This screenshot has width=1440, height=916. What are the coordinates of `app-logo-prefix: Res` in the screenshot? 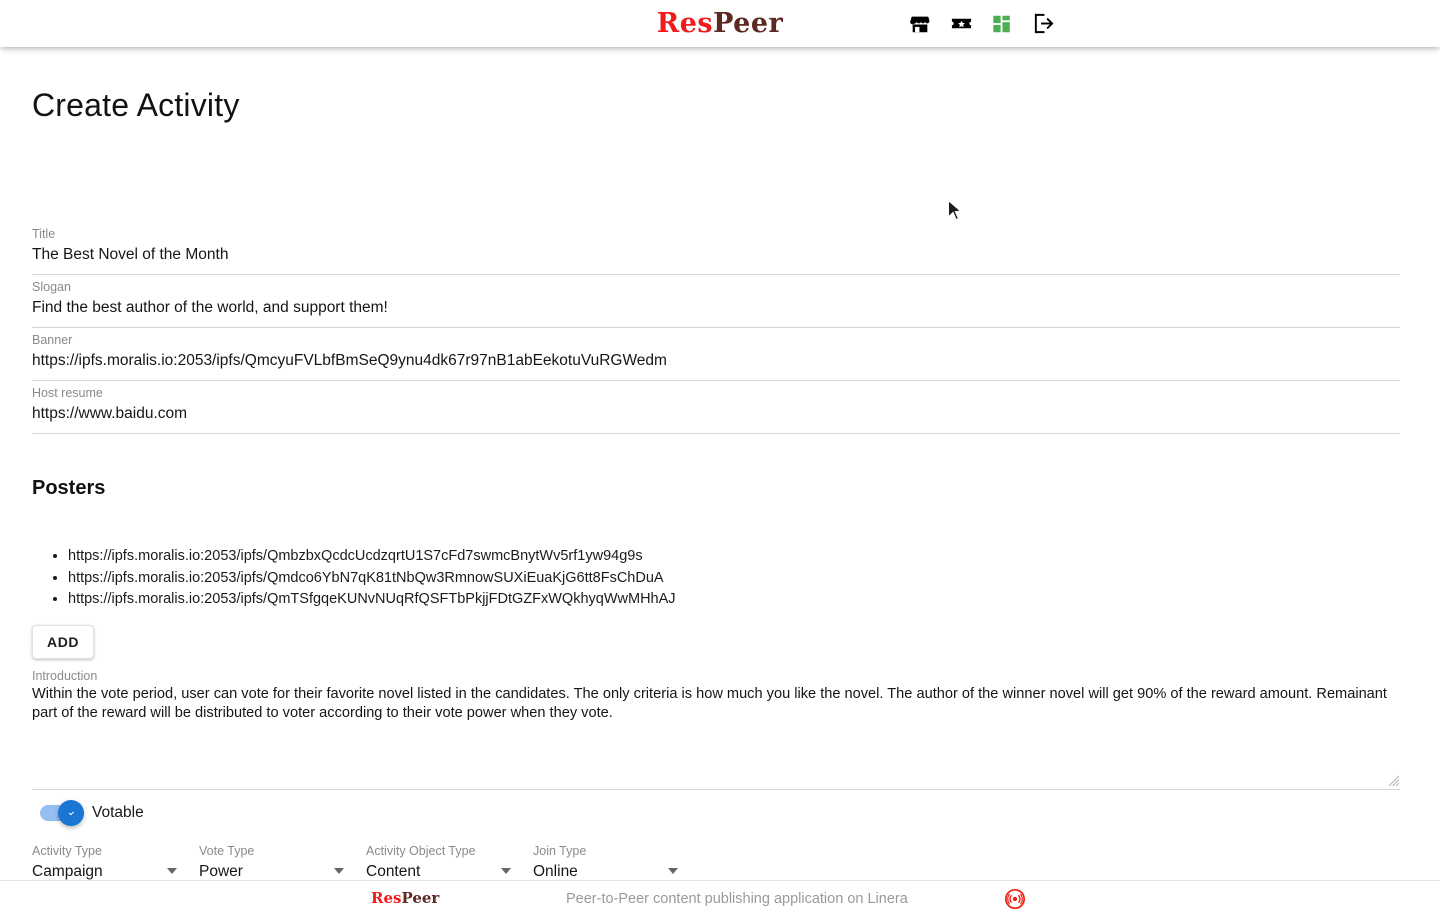 It's located at (685, 23).